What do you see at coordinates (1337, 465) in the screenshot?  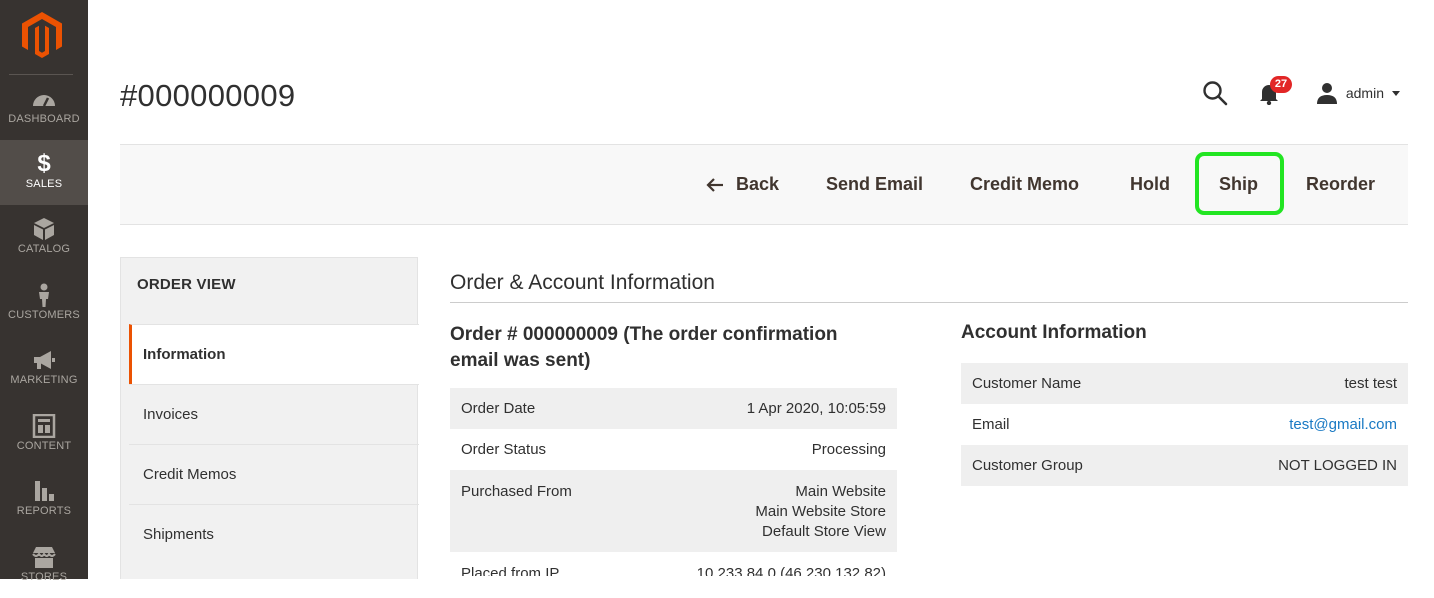 I see `customer-group-value: NOT LOGGED IN` at bounding box center [1337, 465].